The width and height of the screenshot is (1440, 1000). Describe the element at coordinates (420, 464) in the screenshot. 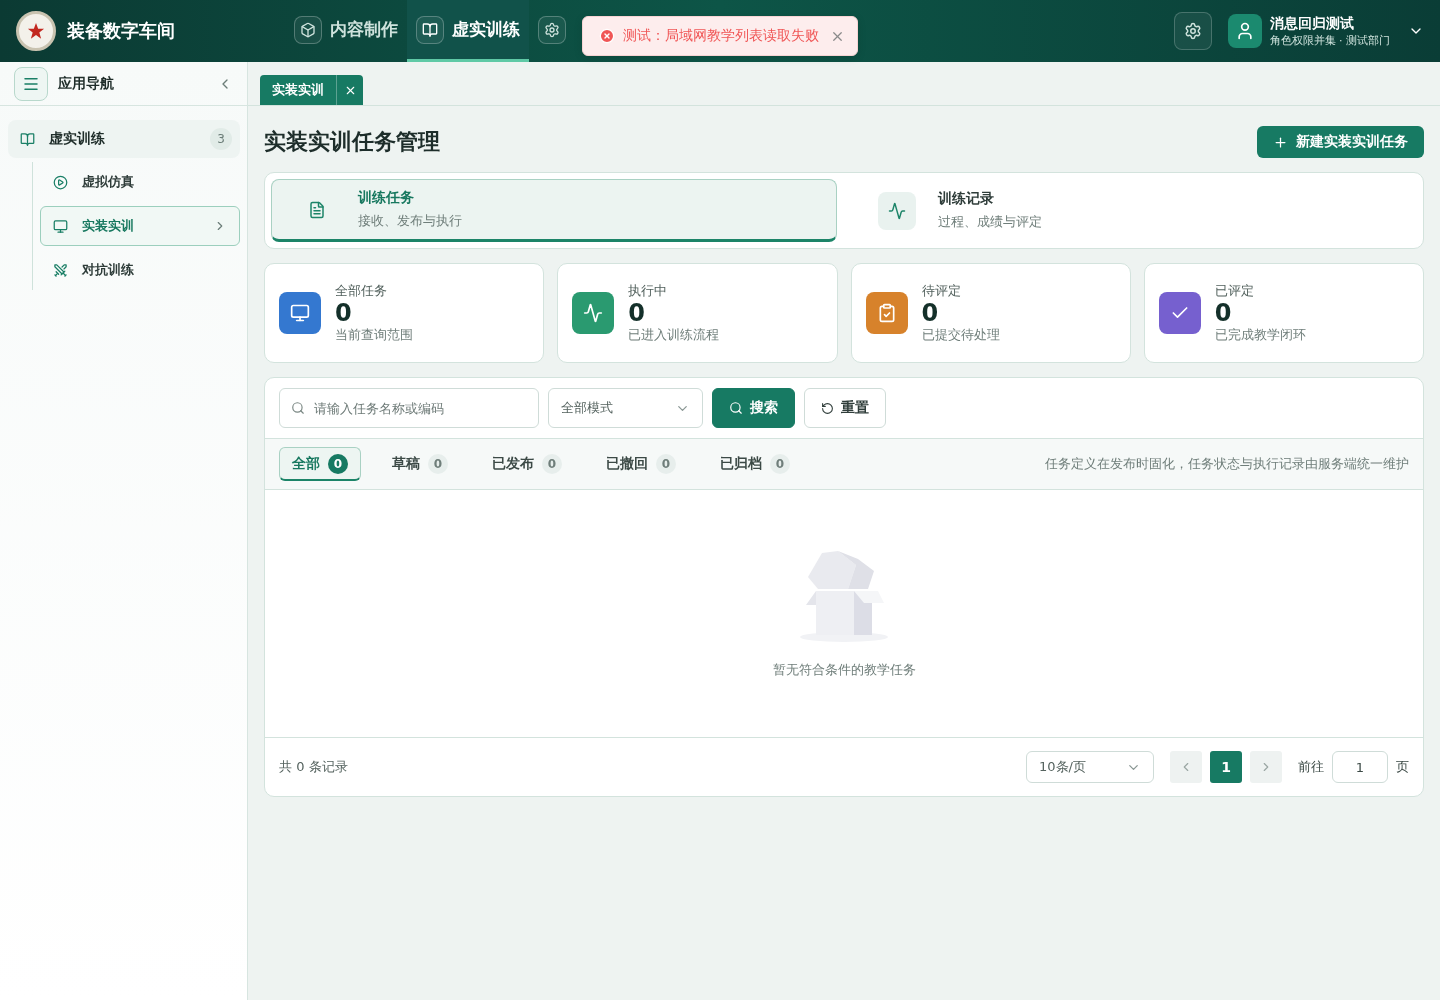

I see `status-tab: 草稿 0` at that location.